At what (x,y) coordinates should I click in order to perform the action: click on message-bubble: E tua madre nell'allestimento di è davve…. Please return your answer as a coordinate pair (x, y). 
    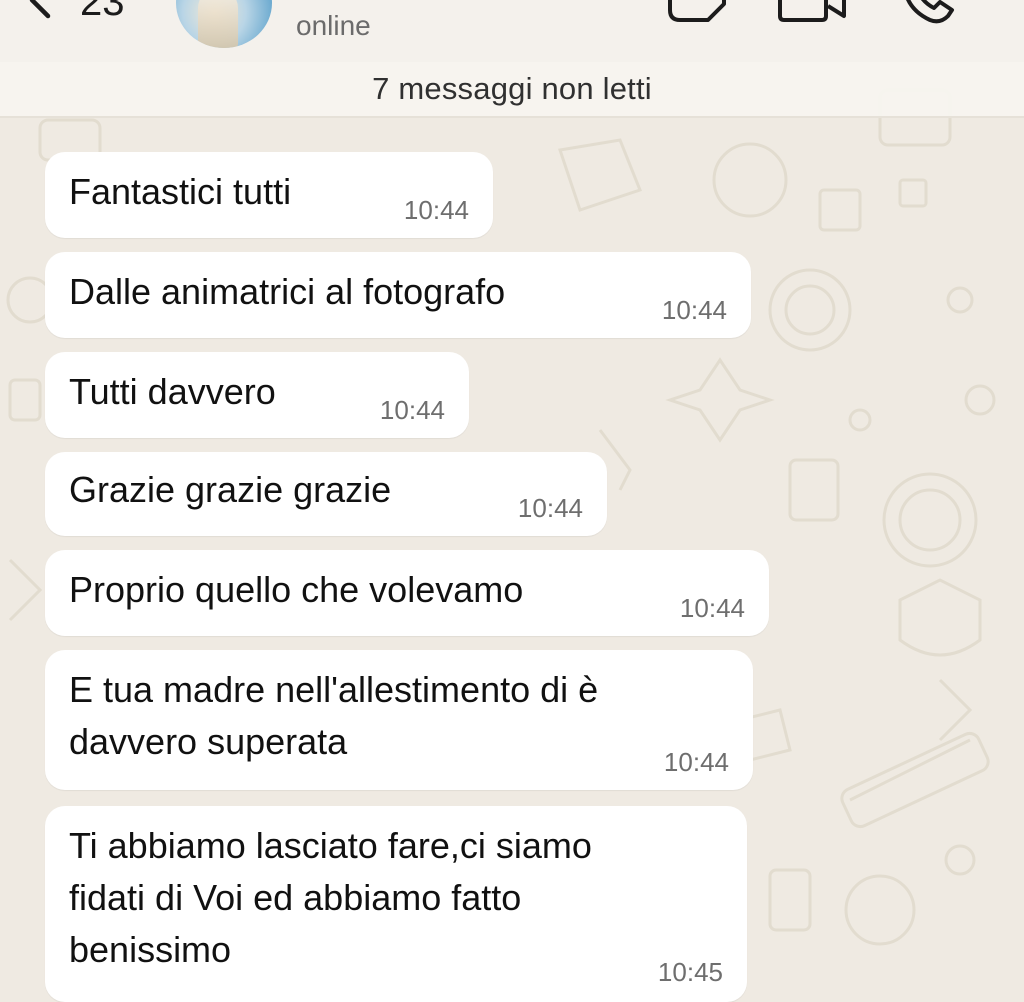
    Looking at the image, I should click on (399, 720).